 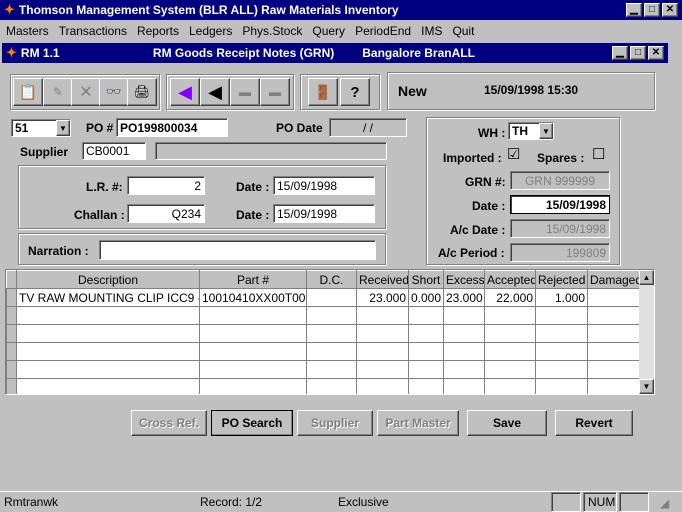 What do you see at coordinates (560, 228) in the screenshot?
I see `ac-date-input: 15/09/1998` at bounding box center [560, 228].